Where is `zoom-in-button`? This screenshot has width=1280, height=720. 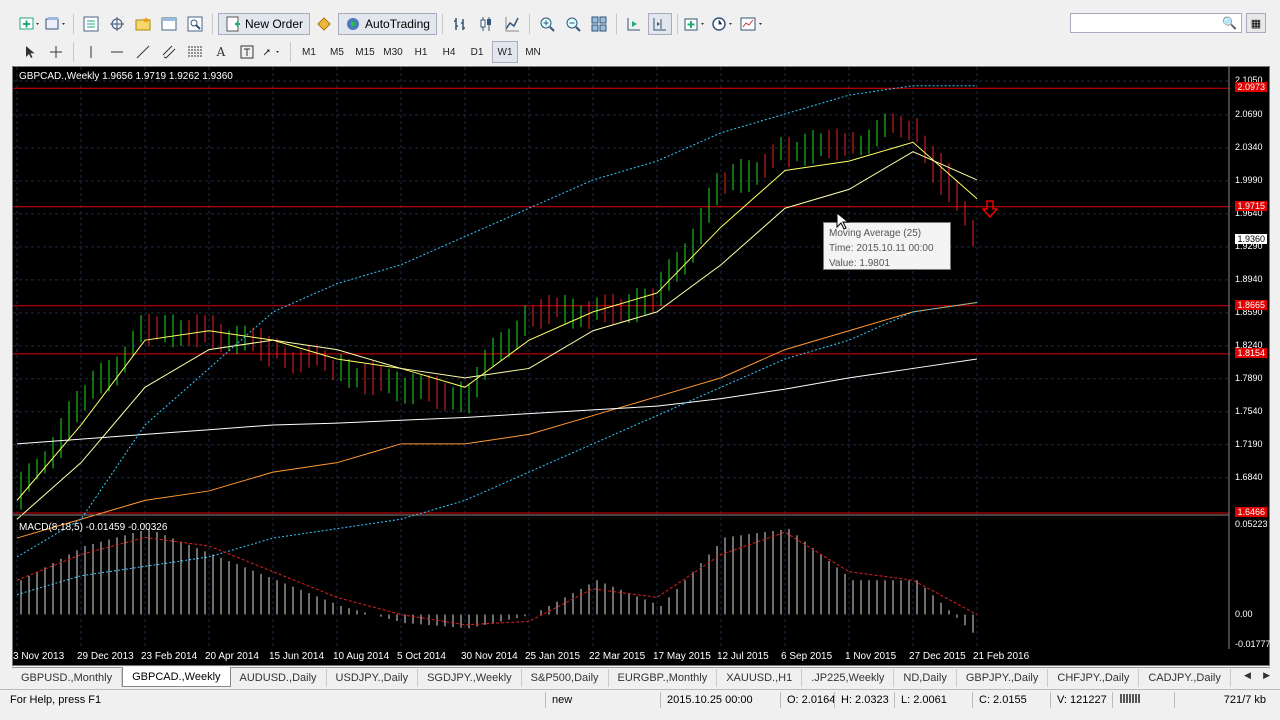 zoom-in-button is located at coordinates (547, 24).